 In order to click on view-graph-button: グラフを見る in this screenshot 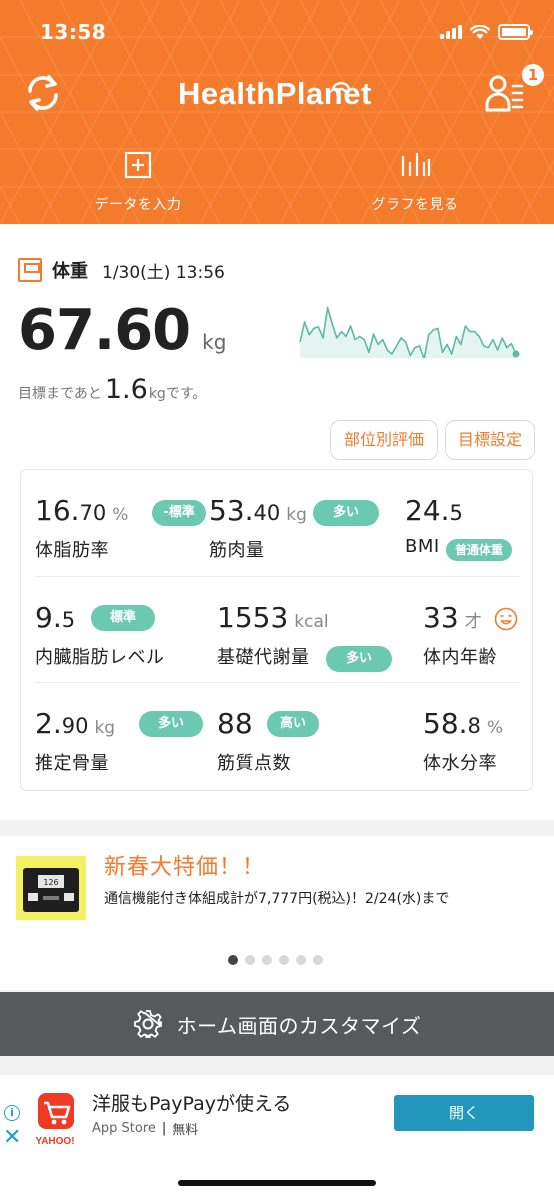, I will do `click(415, 182)`.